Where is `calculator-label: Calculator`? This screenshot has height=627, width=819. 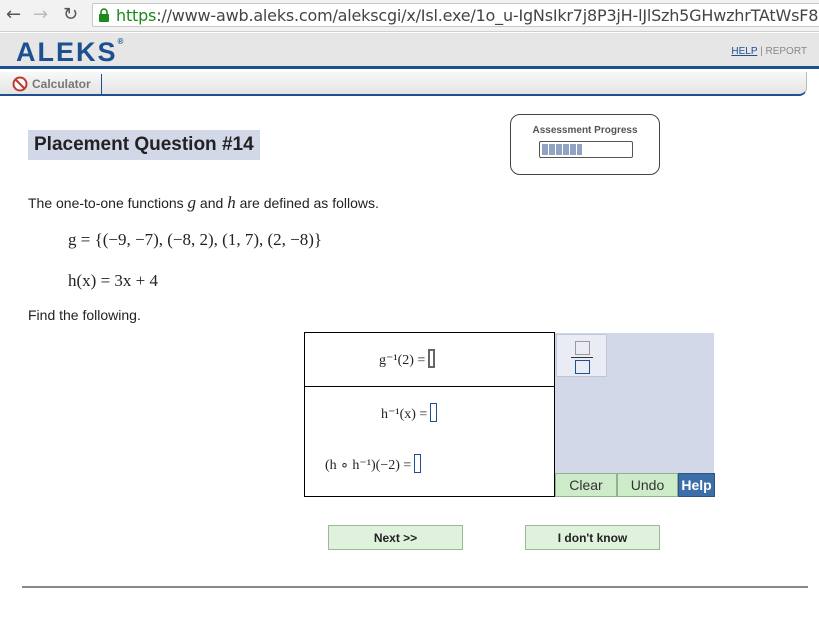
calculator-label: Calculator is located at coordinates (61, 84).